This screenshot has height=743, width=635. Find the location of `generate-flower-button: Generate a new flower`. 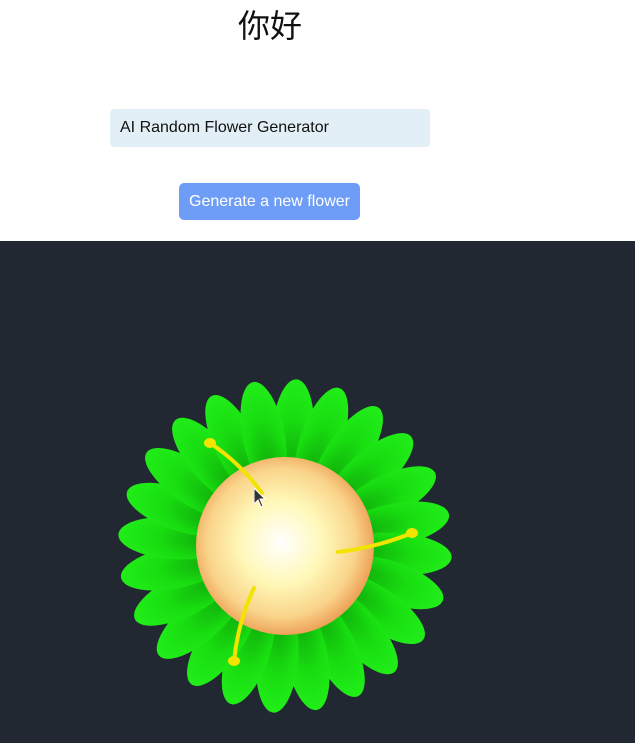

generate-flower-button: Generate a new flower is located at coordinates (269, 201).